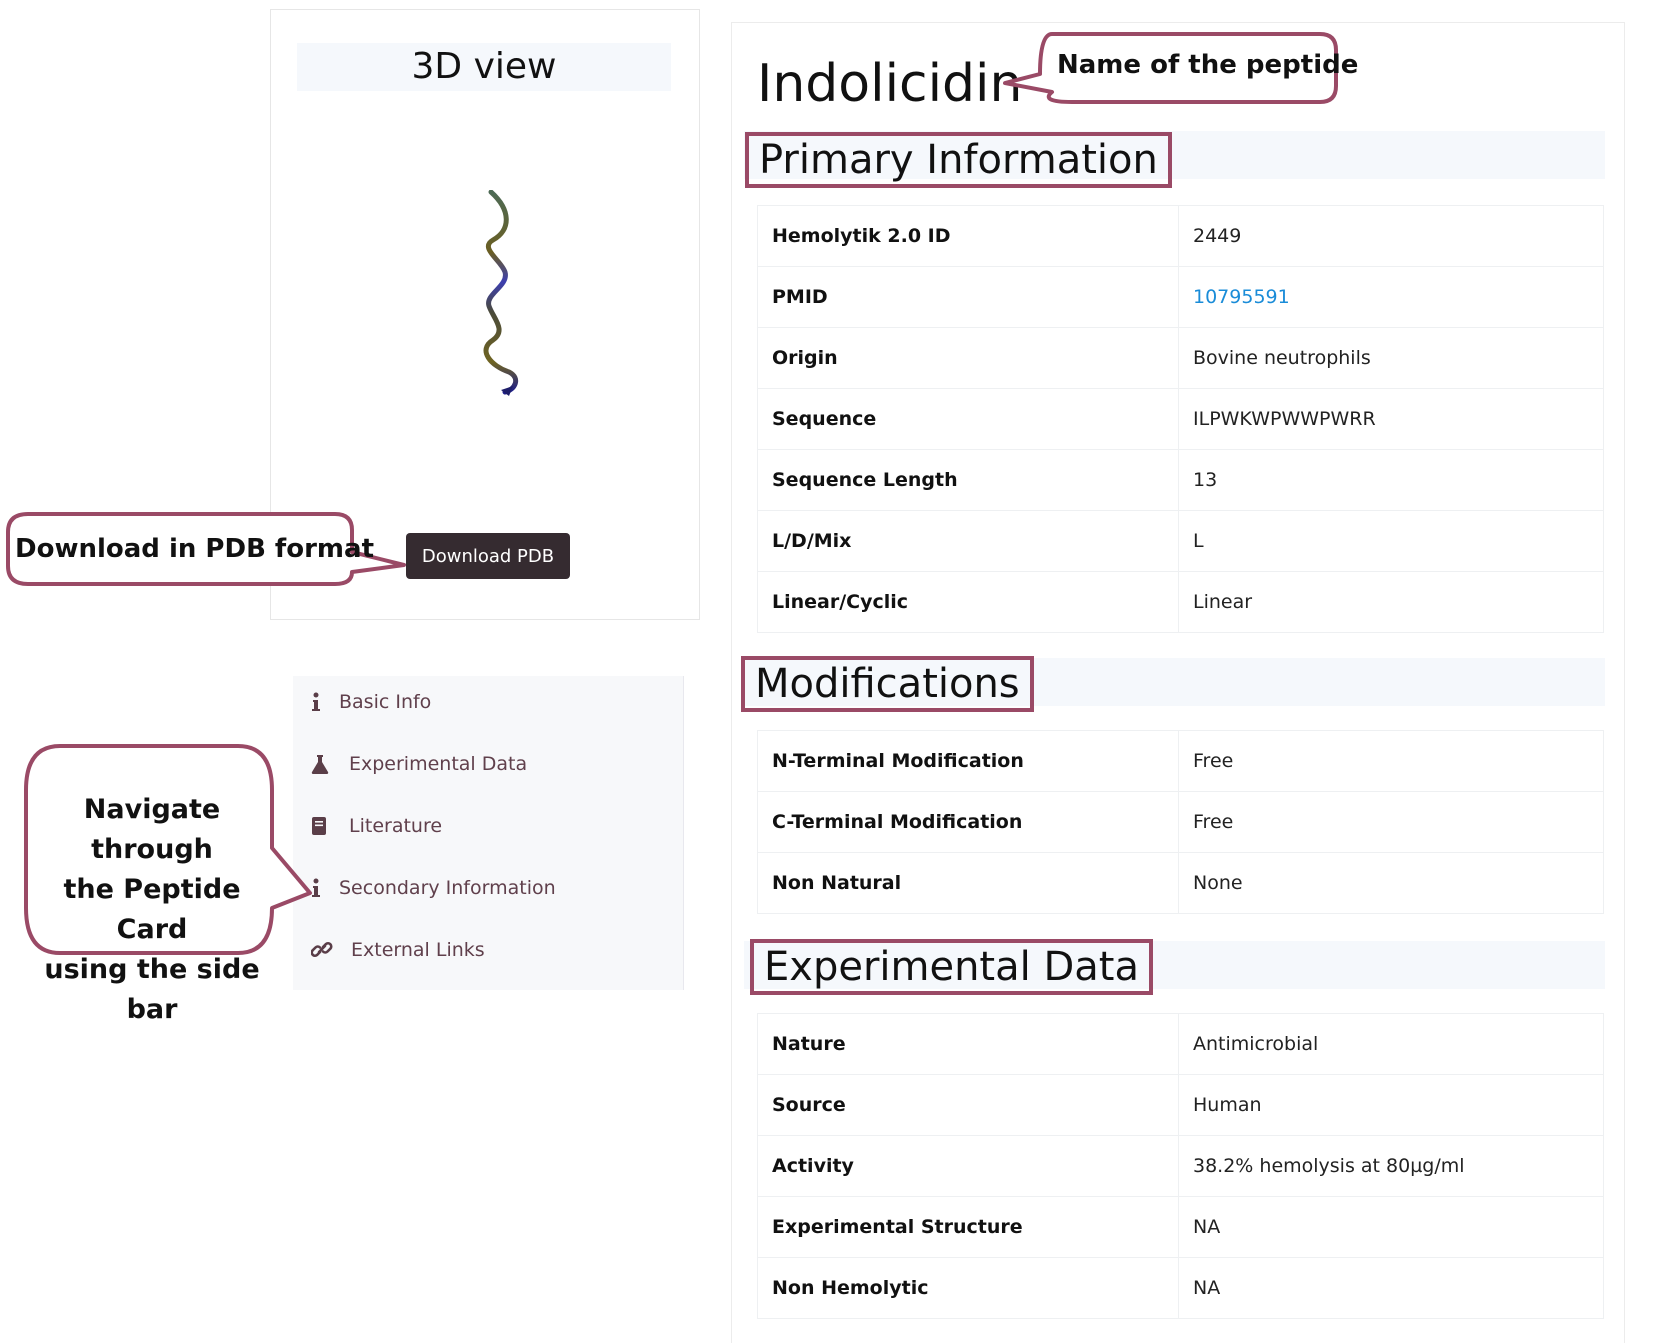 The height and width of the screenshot is (1343, 1662). I want to click on download-callout-label: Download in PDB format, so click(194, 549).